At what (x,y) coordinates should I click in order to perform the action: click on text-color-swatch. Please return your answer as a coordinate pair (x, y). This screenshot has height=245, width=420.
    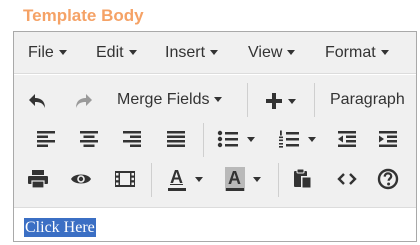
    Looking at the image, I should click on (177, 189).